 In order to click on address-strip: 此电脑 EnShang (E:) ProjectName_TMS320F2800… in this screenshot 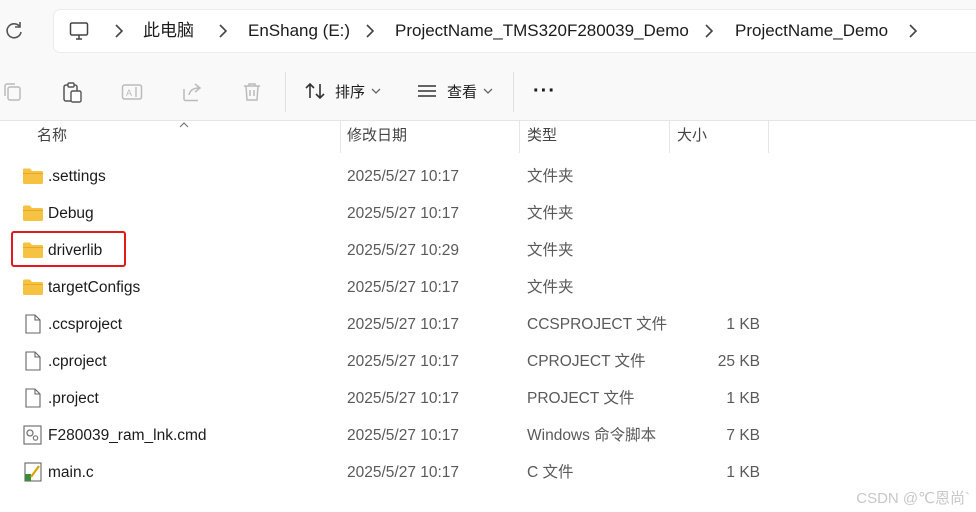, I will do `click(488, 31)`.